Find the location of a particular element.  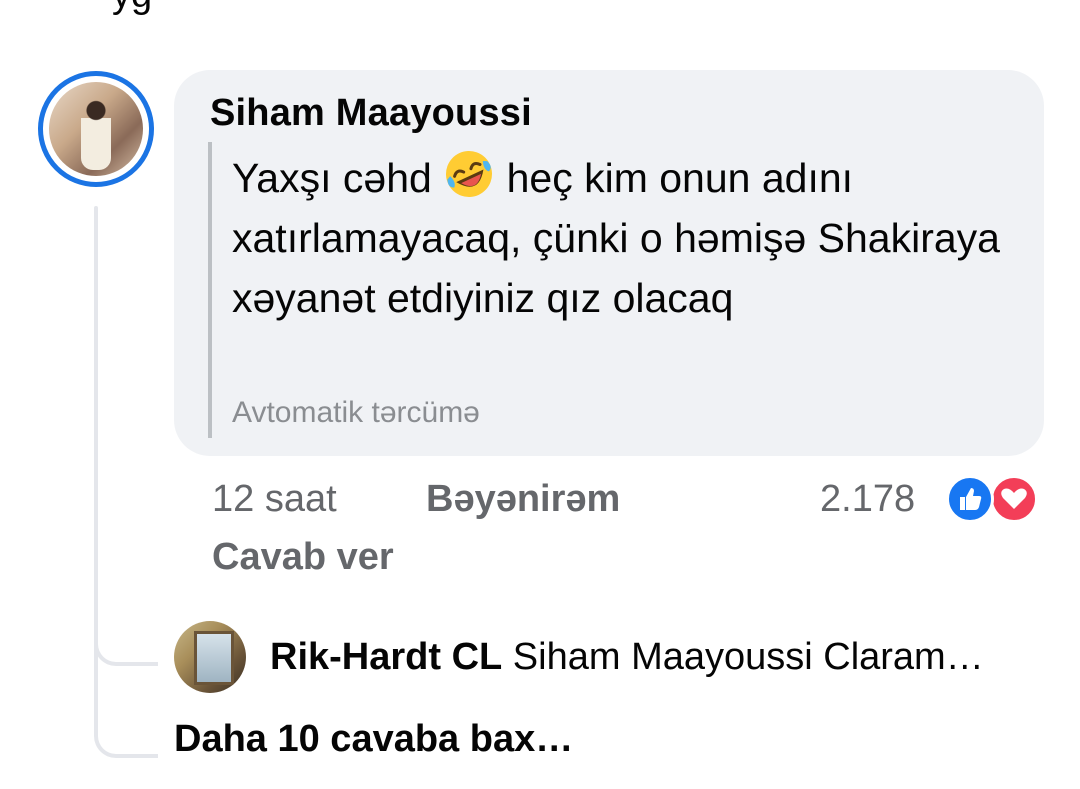

reply-author-name: Rik-Hardt CL is located at coordinates (386, 657).